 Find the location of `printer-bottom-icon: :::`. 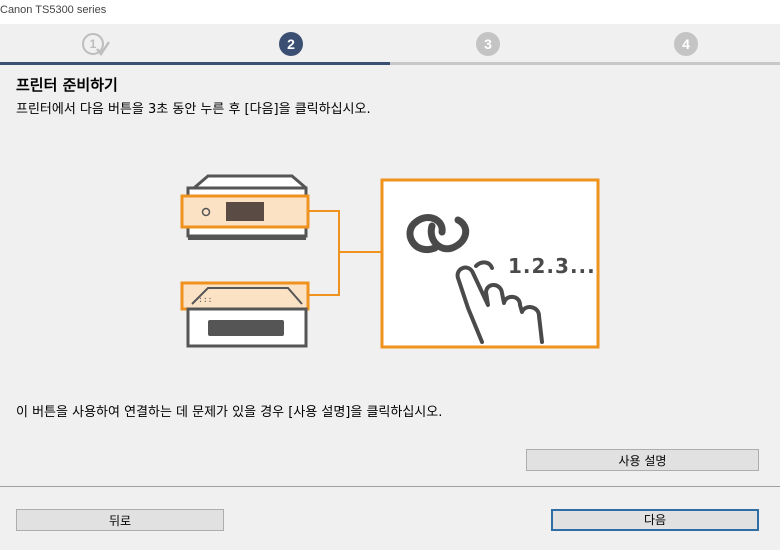

printer-bottom-icon: ::: is located at coordinates (245, 314).